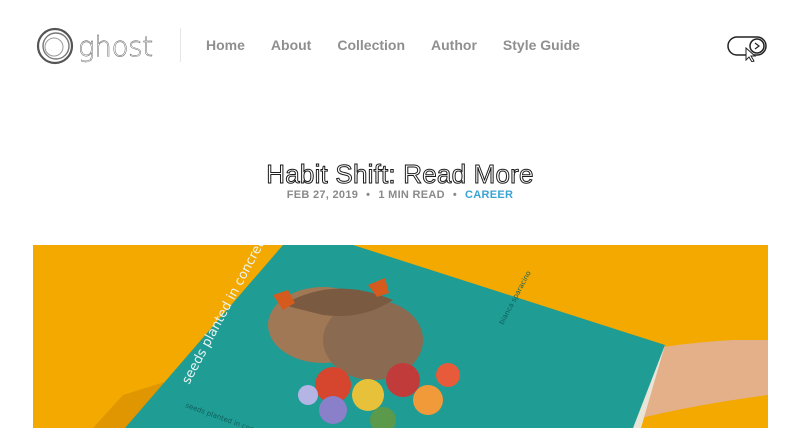  What do you see at coordinates (541, 45) in the screenshot?
I see `nav-style-guide: Style Guide` at bounding box center [541, 45].